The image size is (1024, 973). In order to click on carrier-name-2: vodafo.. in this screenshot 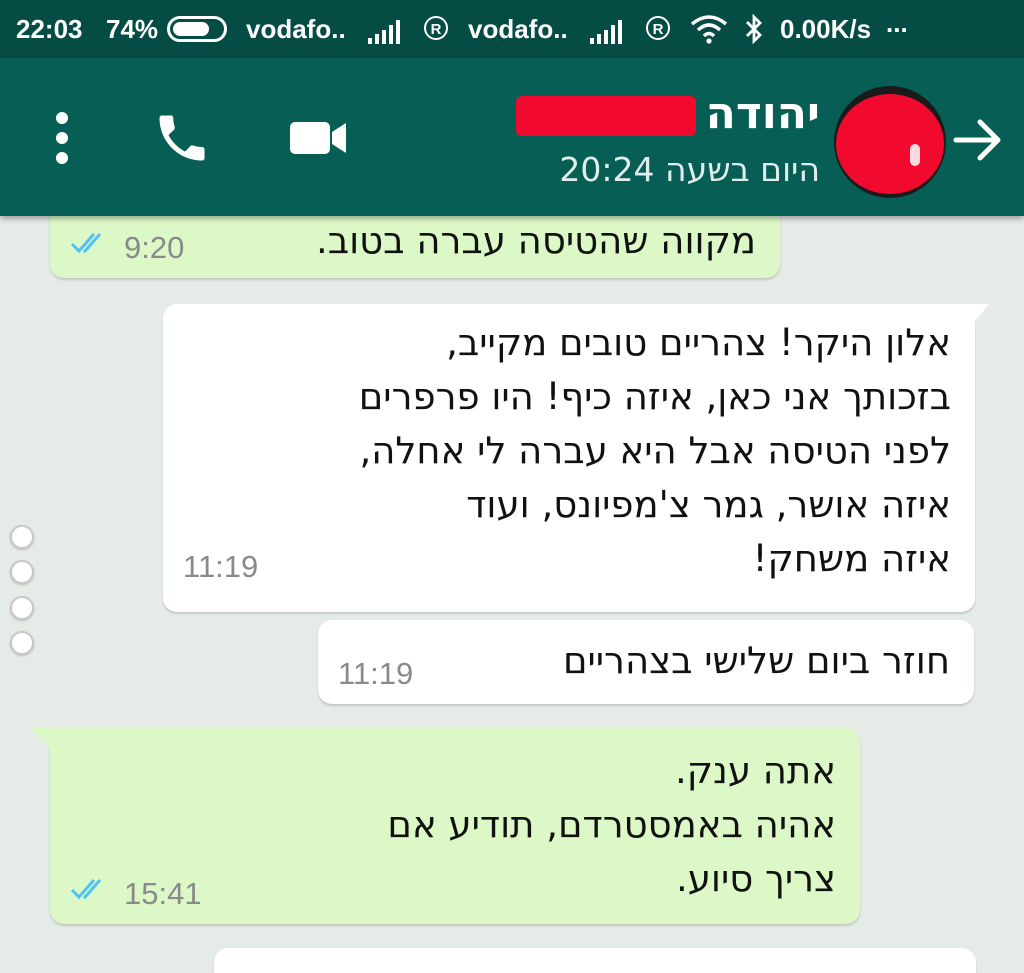, I will do `click(518, 29)`.